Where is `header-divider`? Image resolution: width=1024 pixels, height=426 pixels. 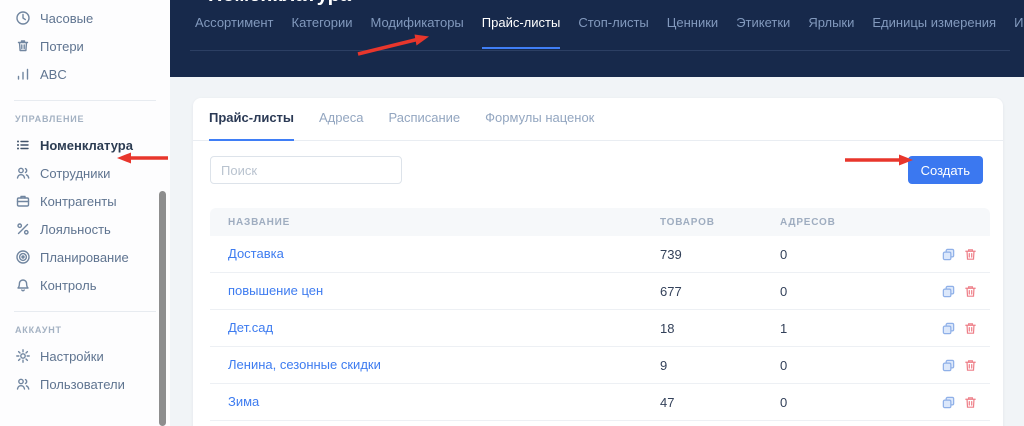
header-divider is located at coordinates (600, 50).